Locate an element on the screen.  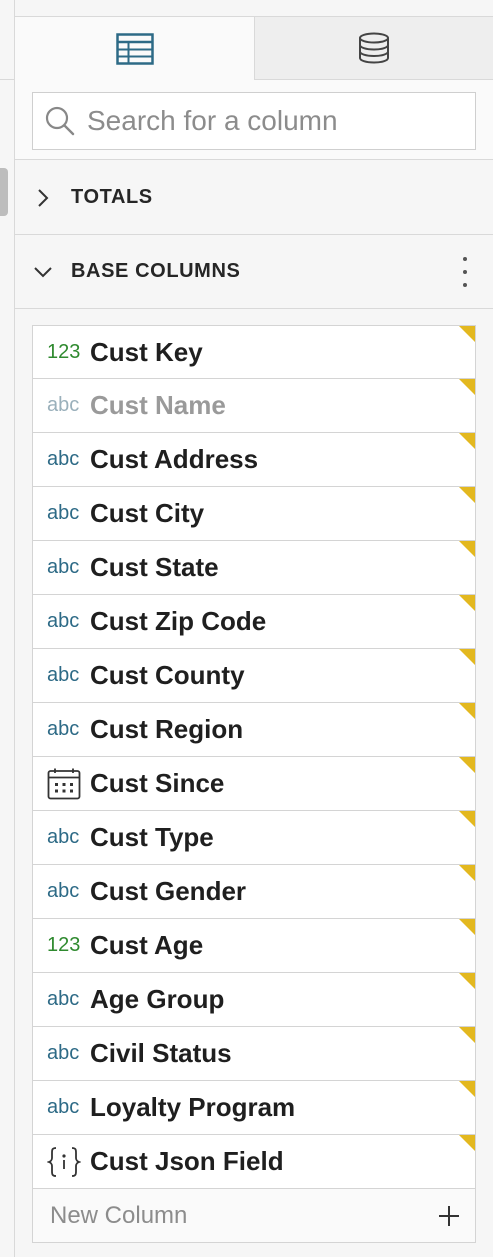
column-name: Cust Type is located at coordinates (152, 837).